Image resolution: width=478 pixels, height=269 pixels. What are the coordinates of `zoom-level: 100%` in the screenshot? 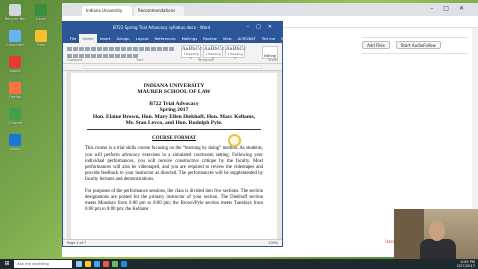 It's located at (273, 243).